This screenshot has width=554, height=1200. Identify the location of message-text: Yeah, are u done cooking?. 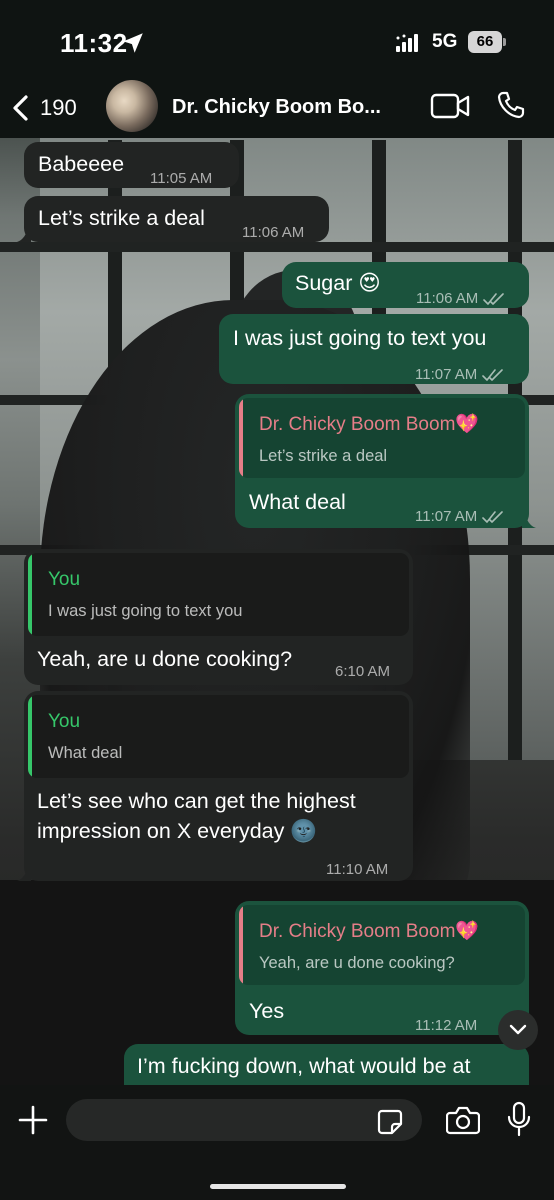
(165, 659).